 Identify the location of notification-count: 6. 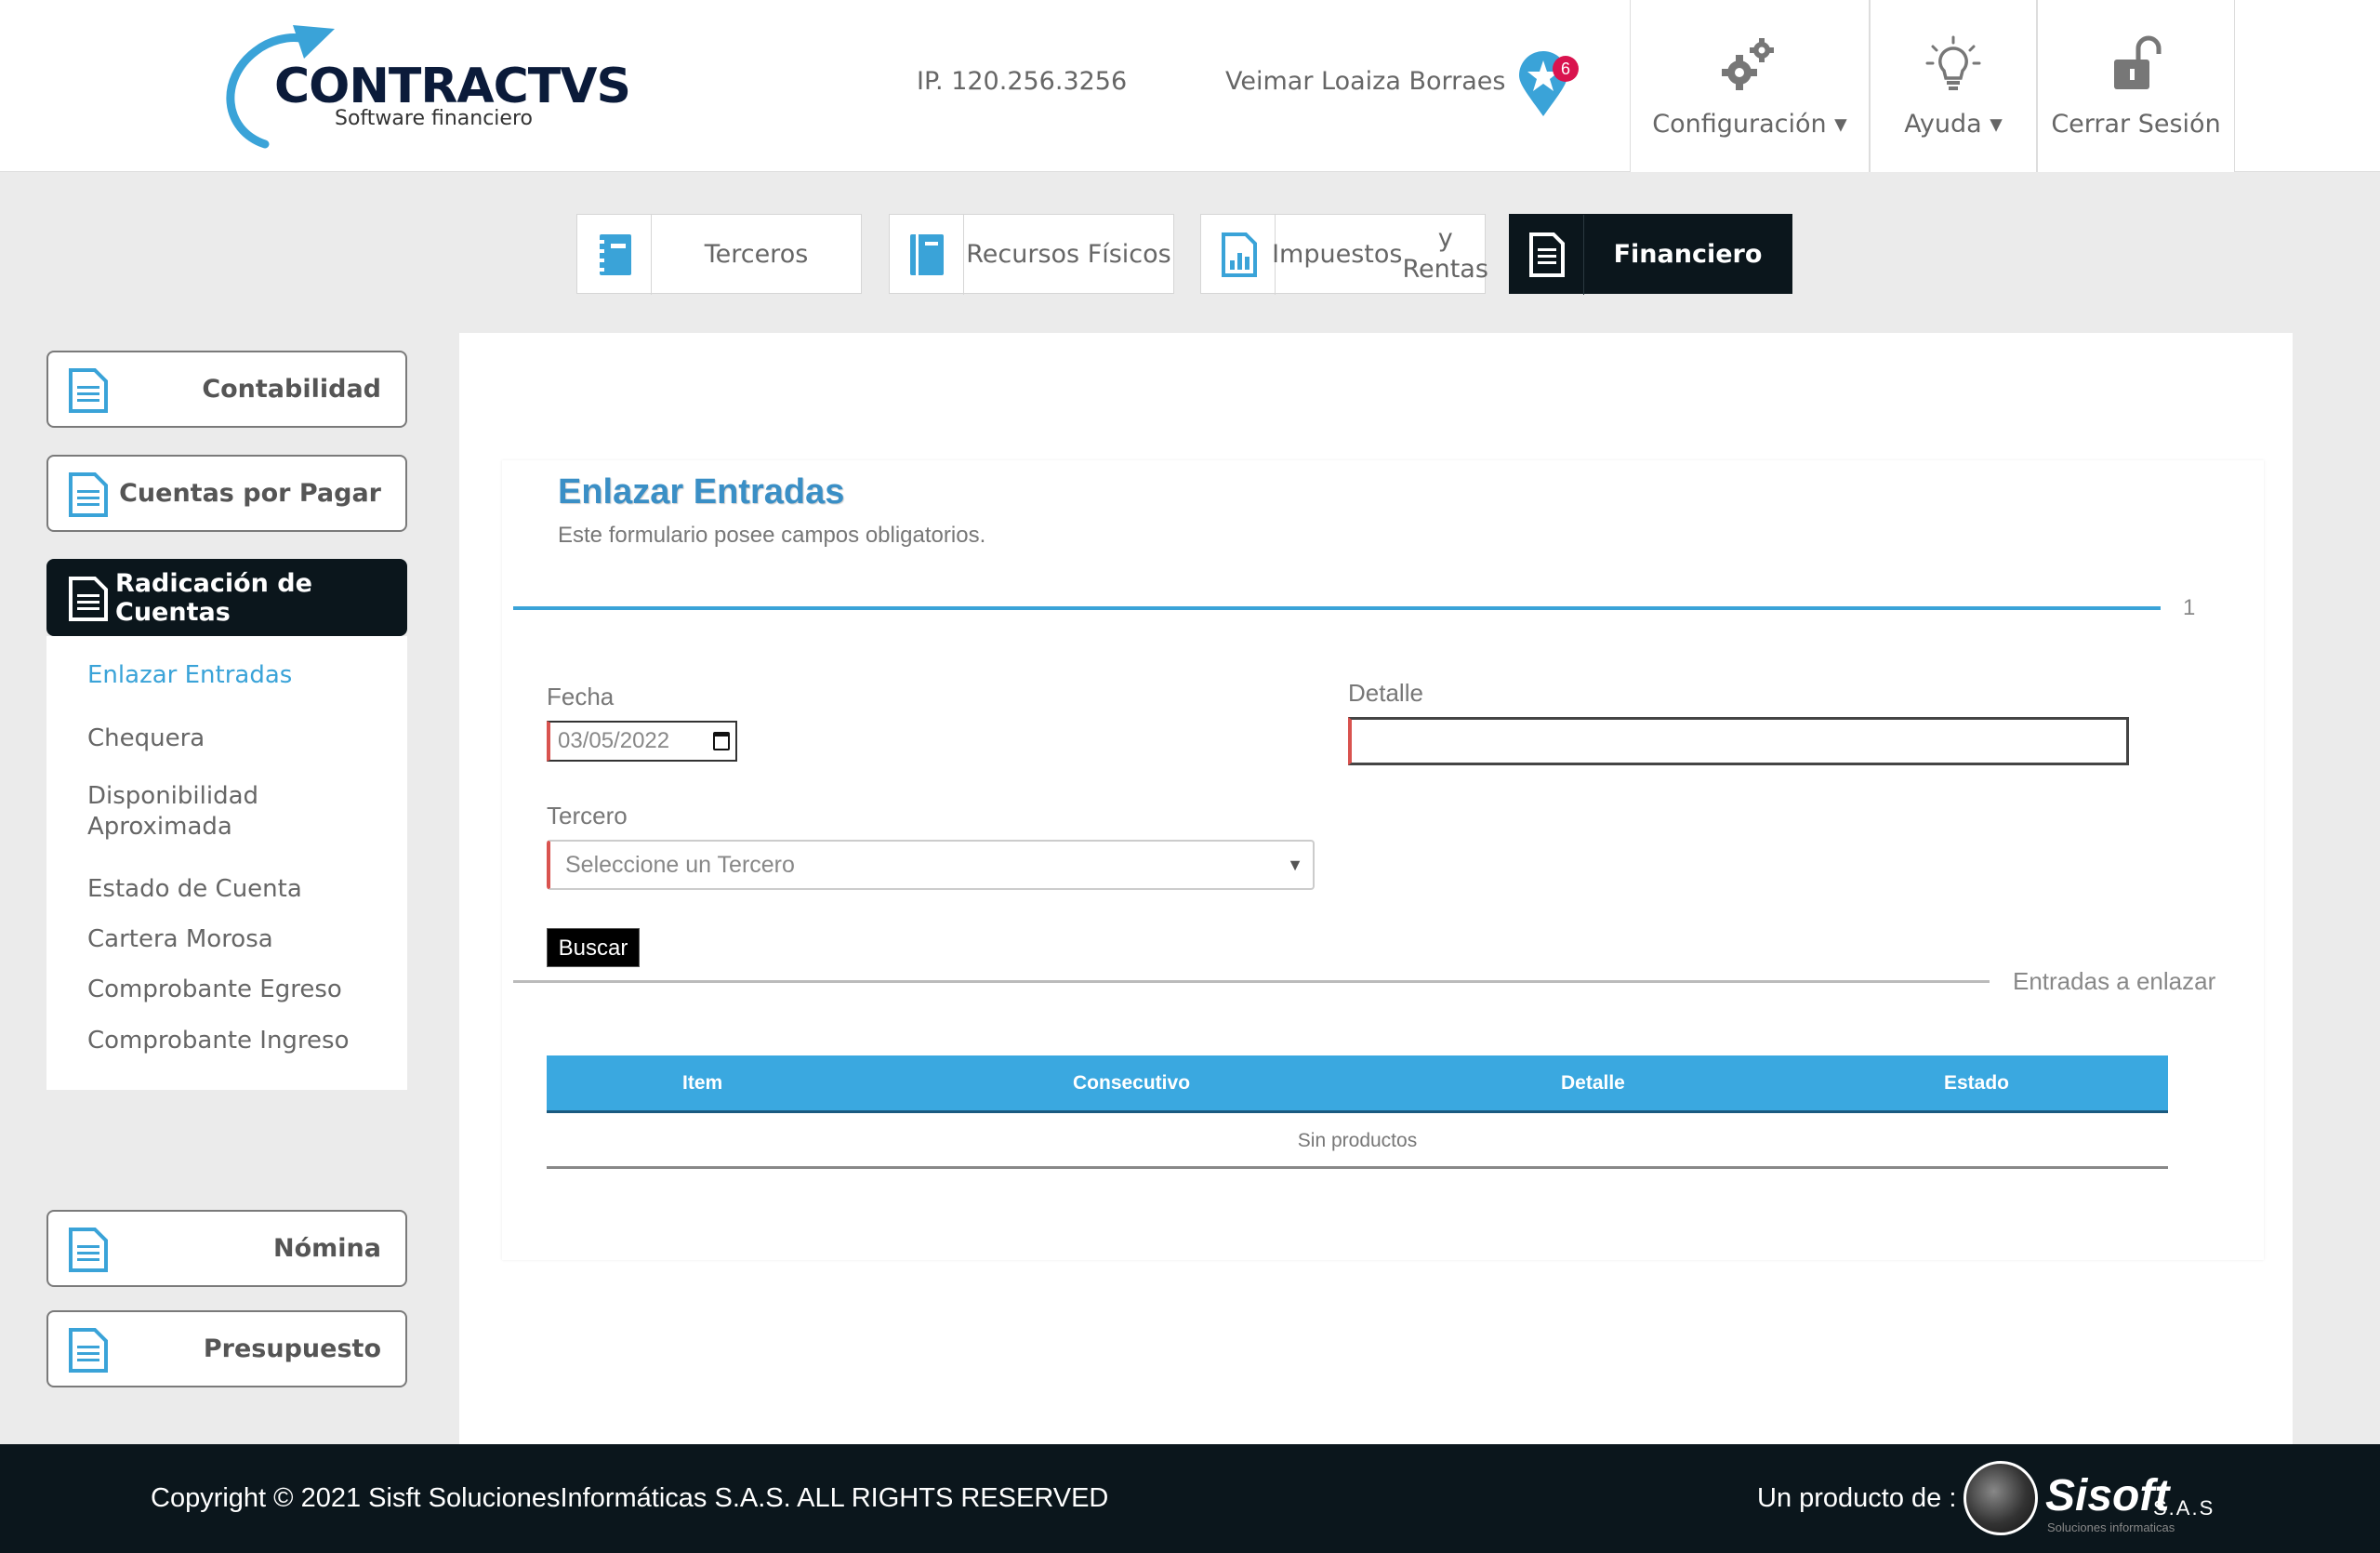
(1566, 69).